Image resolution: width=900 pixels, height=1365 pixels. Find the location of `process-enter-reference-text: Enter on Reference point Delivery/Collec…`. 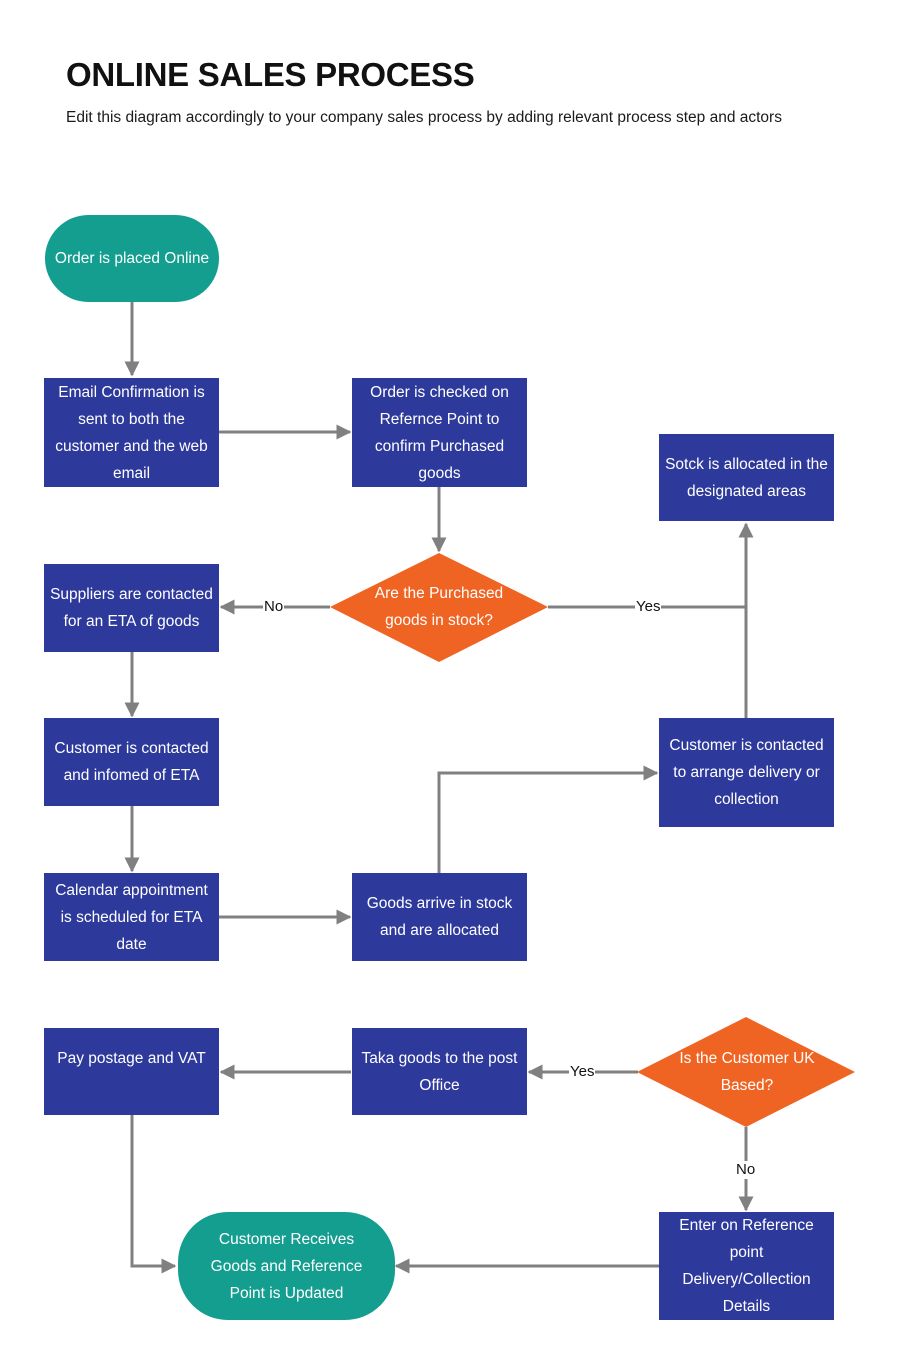

process-enter-reference-text: Enter on Reference point Delivery/Collec… is located at coordinates (746, 1266).